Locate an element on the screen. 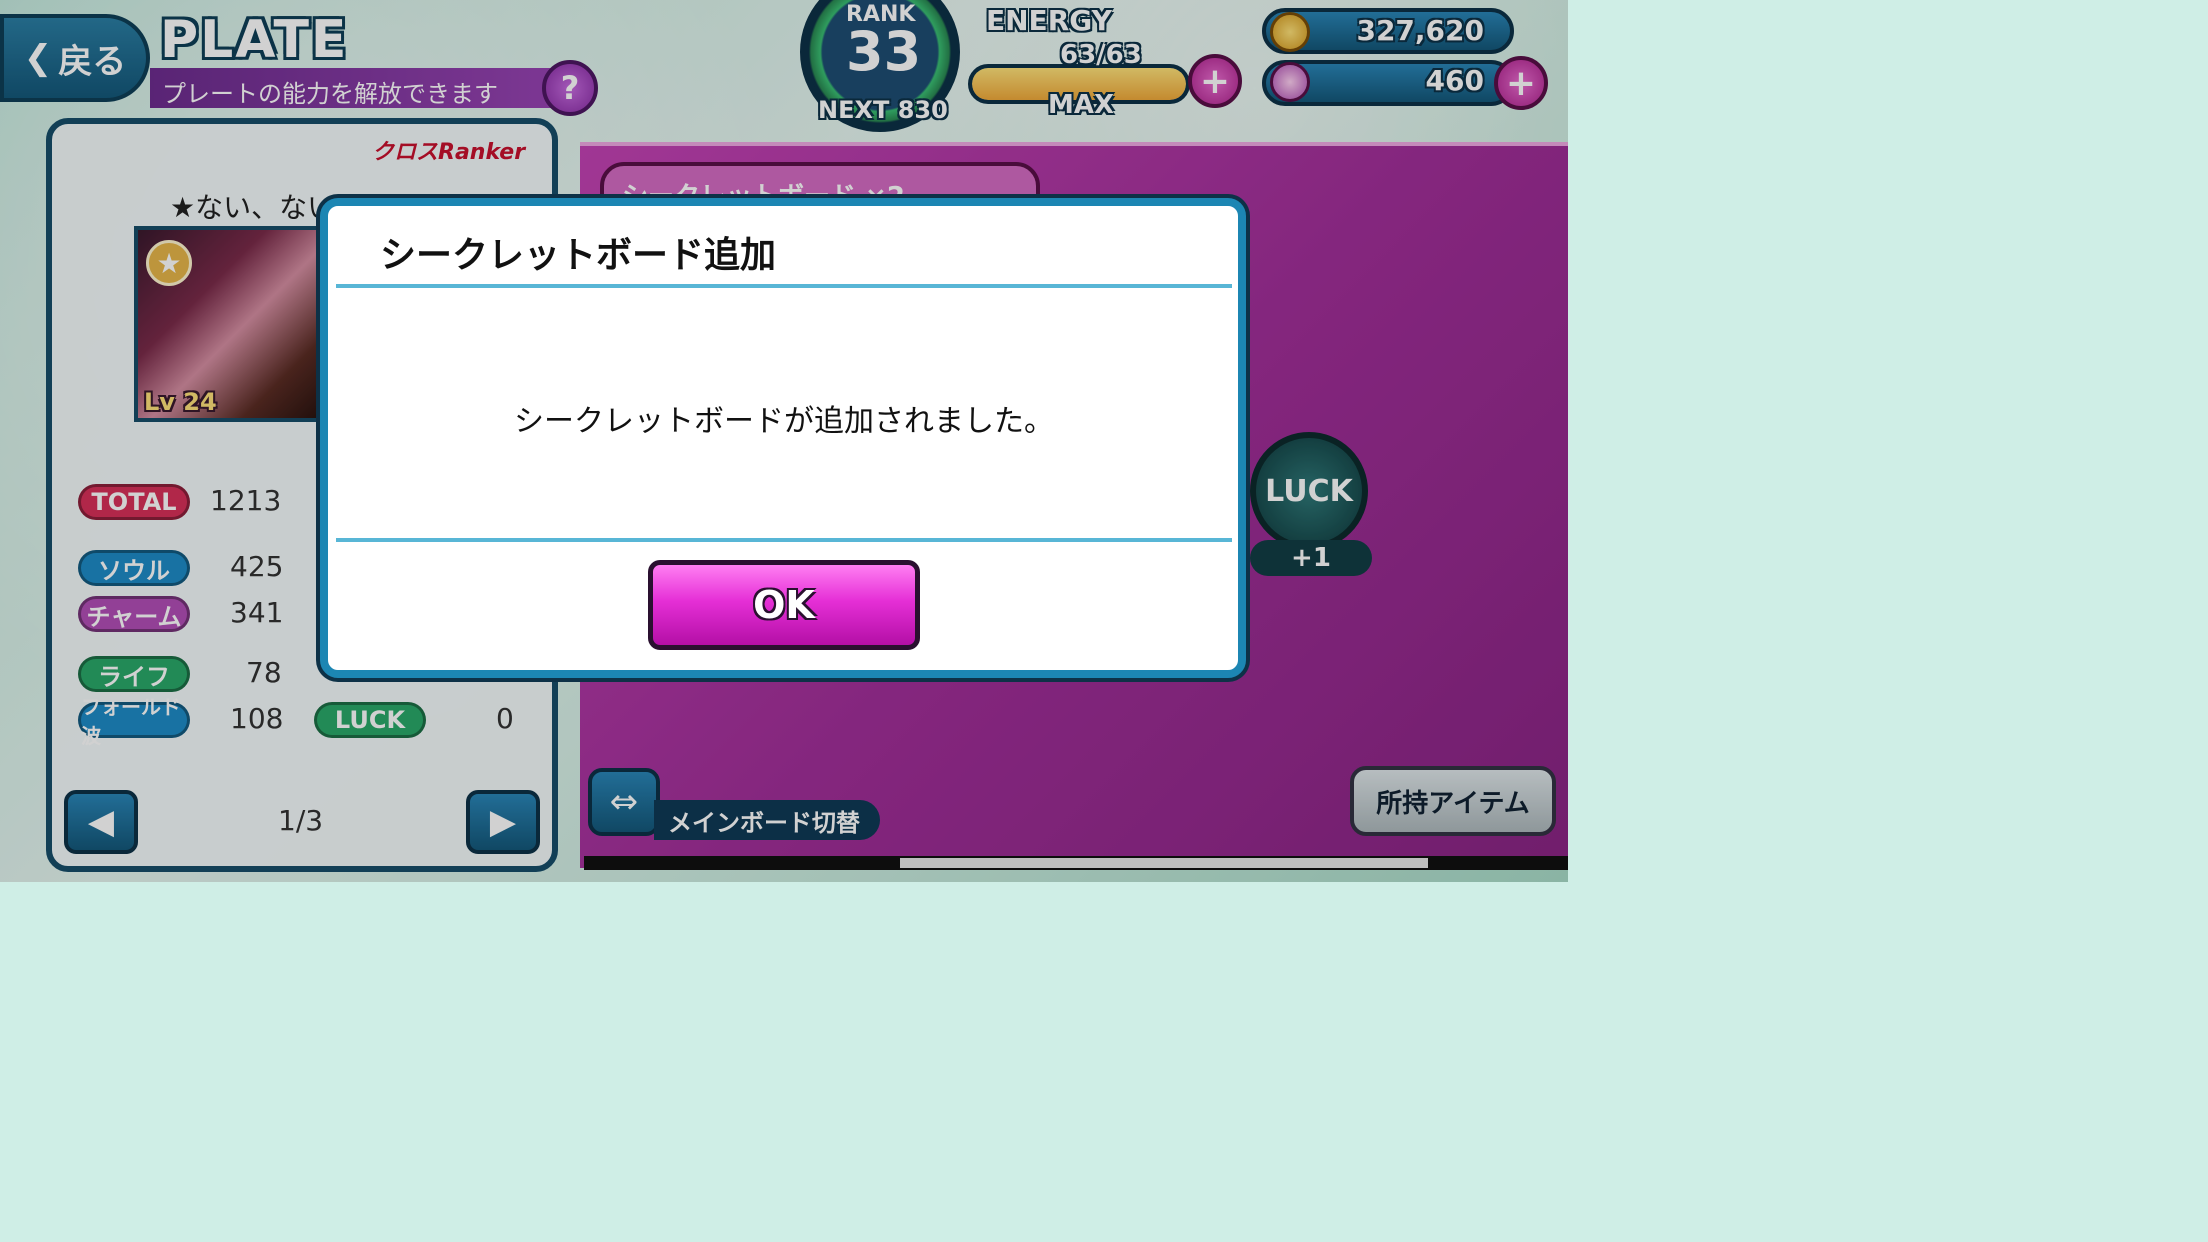 This screenshot has height=1242, width=2208. dialog-message: シークレットボードが追加されました。 is located at coordinates (784, 421).